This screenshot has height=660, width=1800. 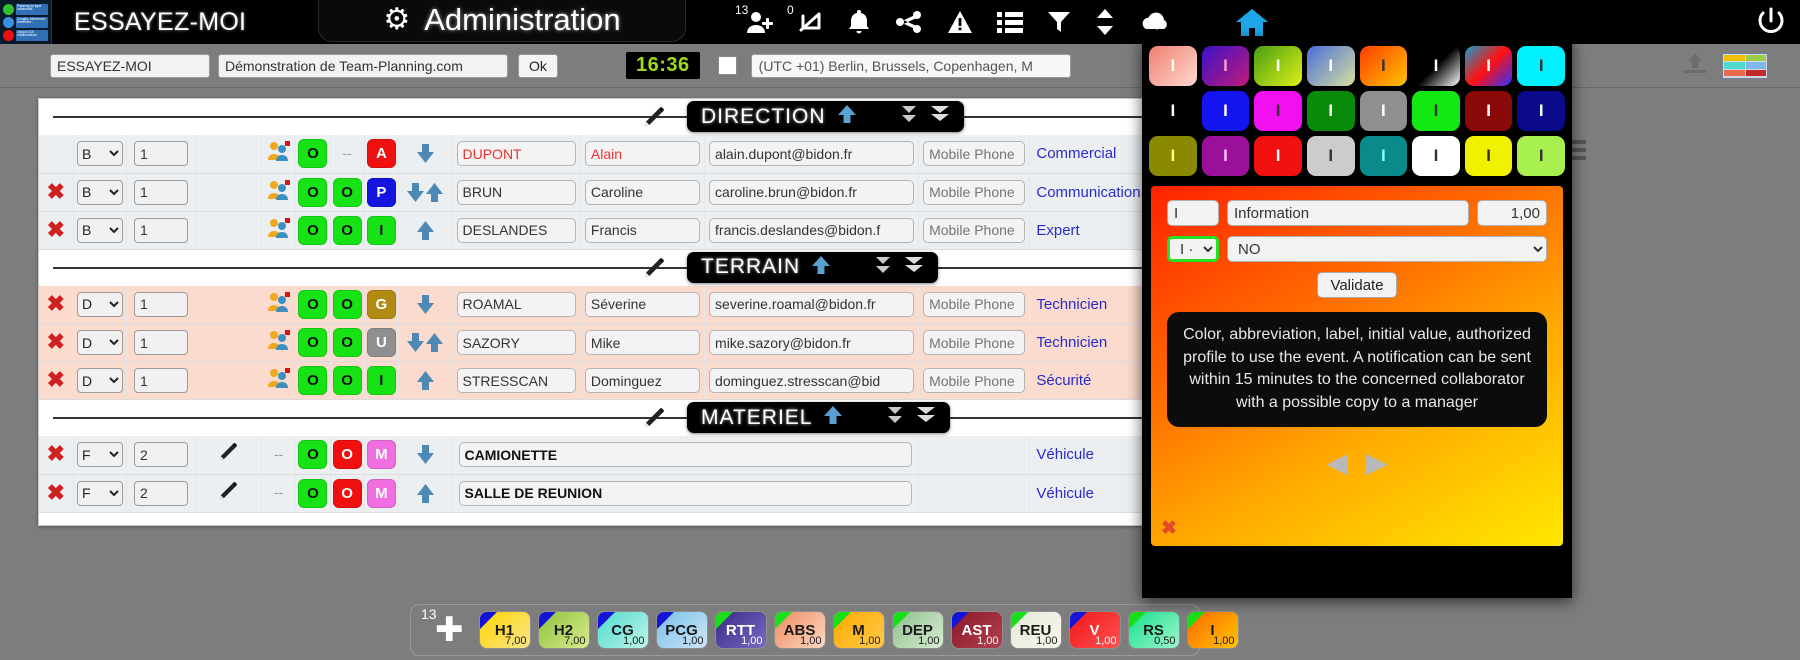 I want to click on dst-checkbox, so click(x=727, y=65).